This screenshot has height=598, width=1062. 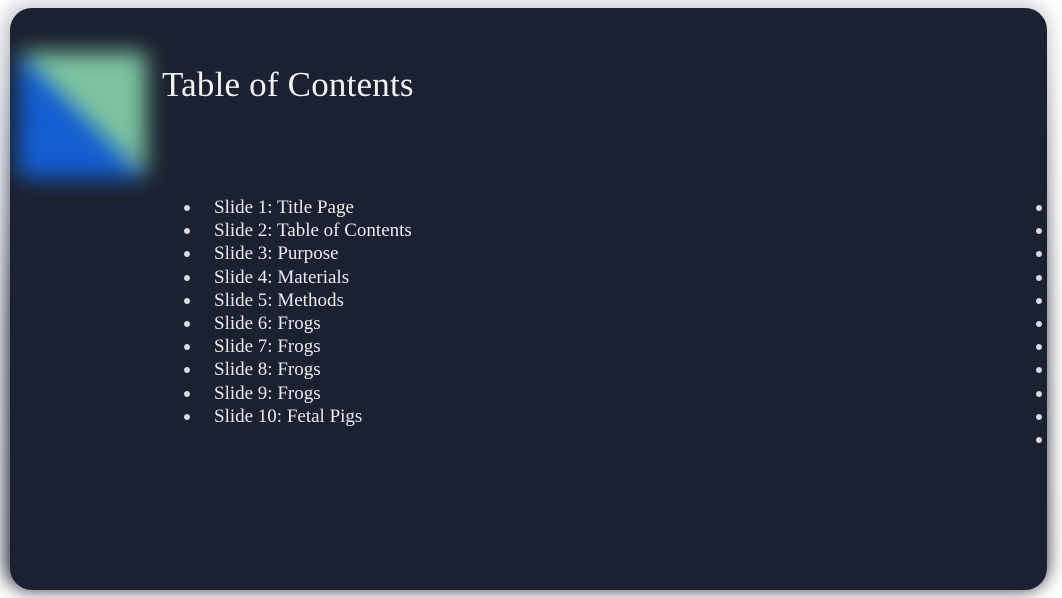 I want to click on list-item: Slide 5: Methods, so click(x=306, y=300).